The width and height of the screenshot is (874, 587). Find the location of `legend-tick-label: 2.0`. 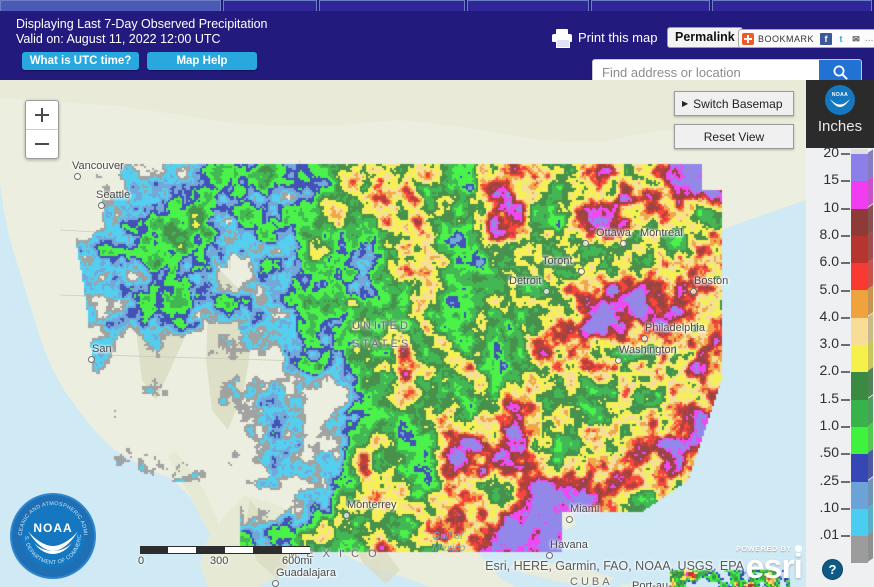

legend-tick-label: 2.0 is located at coordinates (829, 370).